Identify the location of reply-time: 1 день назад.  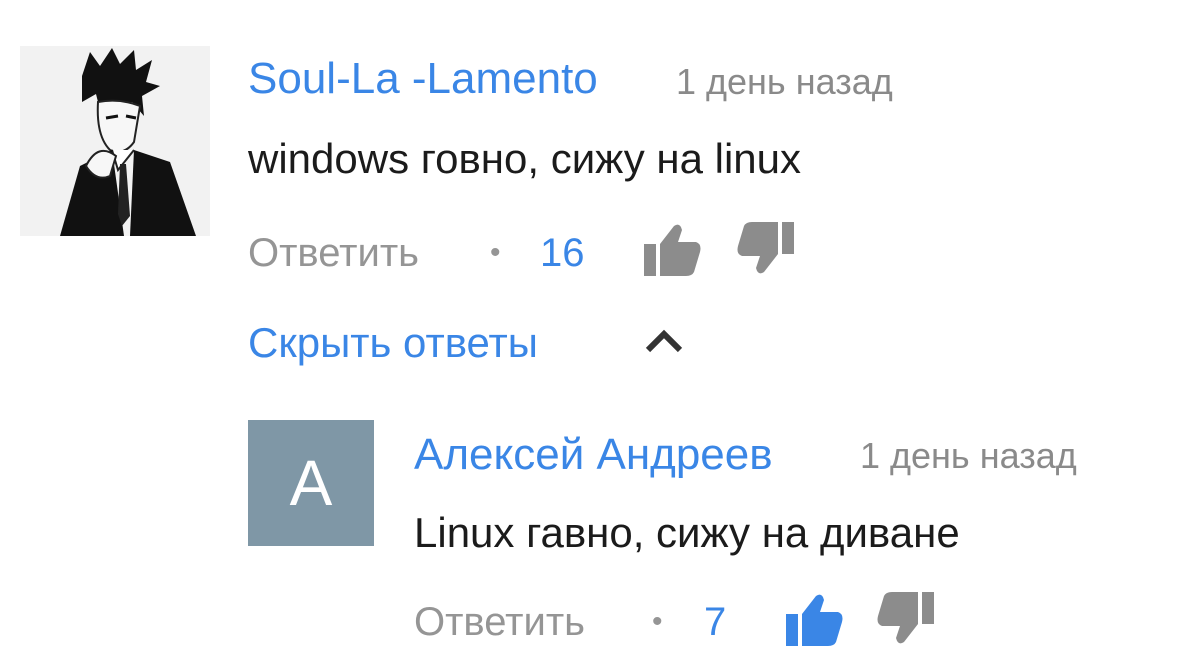
(968, 456).